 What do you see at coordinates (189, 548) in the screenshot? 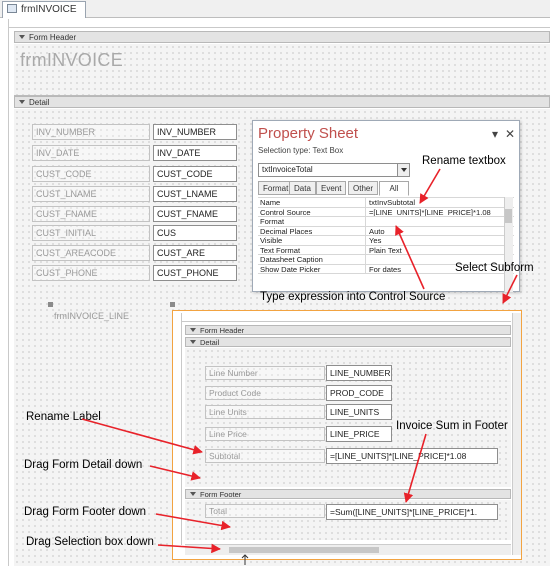
I see `arrow-drag-selection` at bounding box center [189, 548].